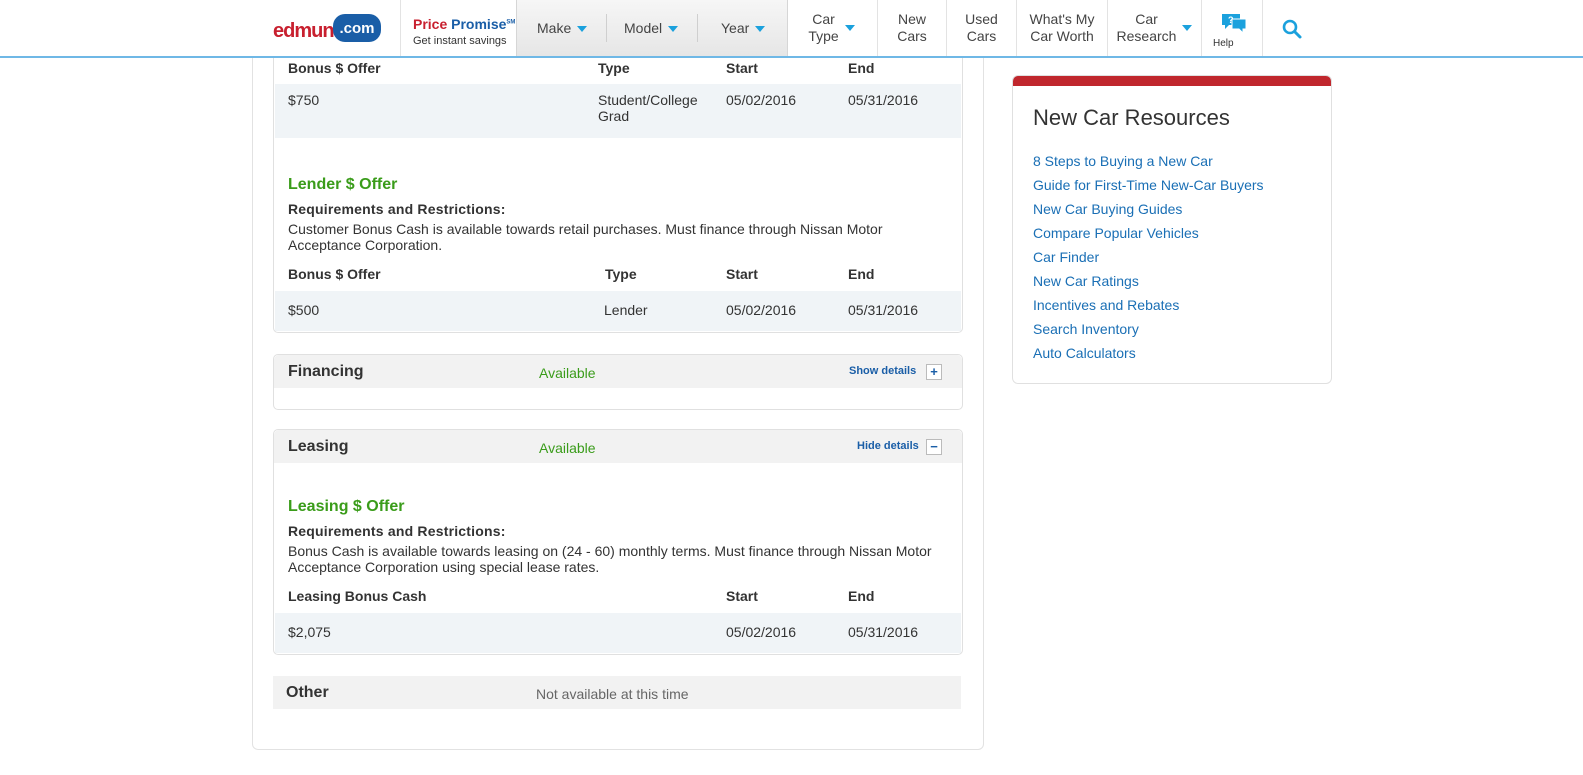 The width and height of the screenshot is (1583, 775). I want to click on nav-used-cars: Used Cars, so click(982, 28).